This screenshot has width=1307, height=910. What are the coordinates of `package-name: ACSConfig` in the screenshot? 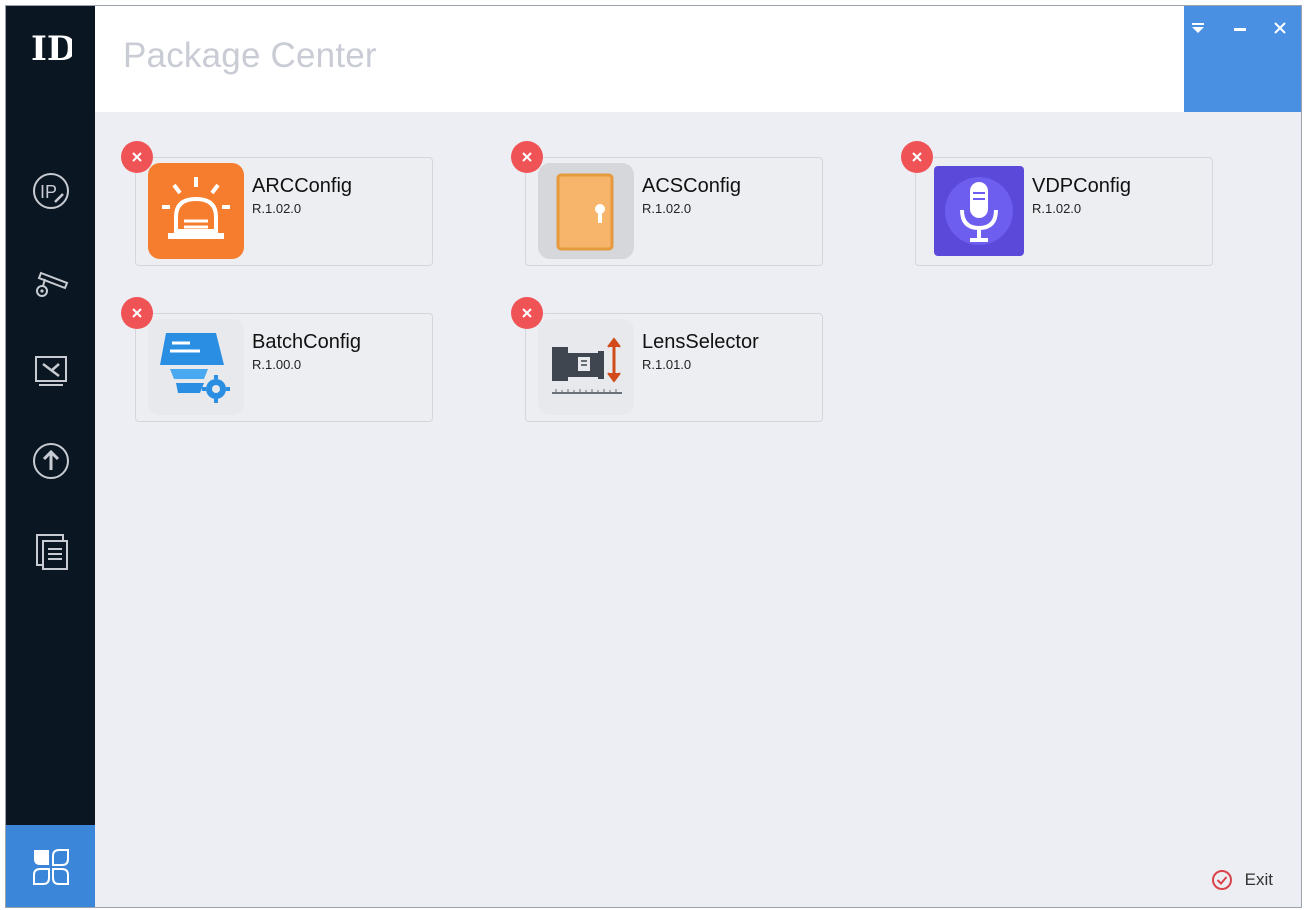 It's located at (691, 186).